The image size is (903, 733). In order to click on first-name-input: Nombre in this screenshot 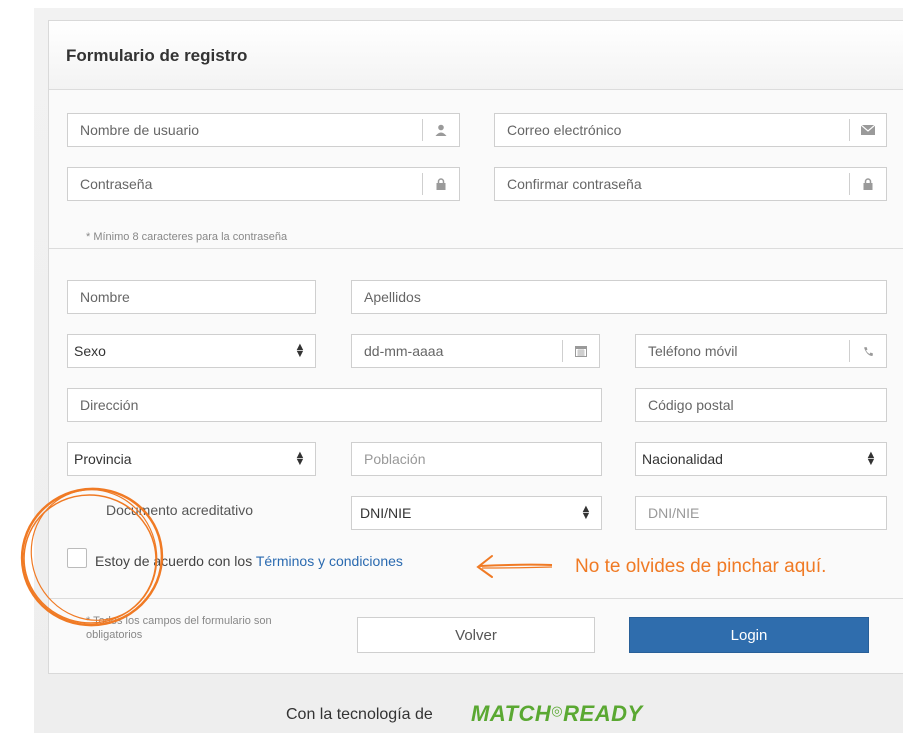, I will do `click(191, 297)`.